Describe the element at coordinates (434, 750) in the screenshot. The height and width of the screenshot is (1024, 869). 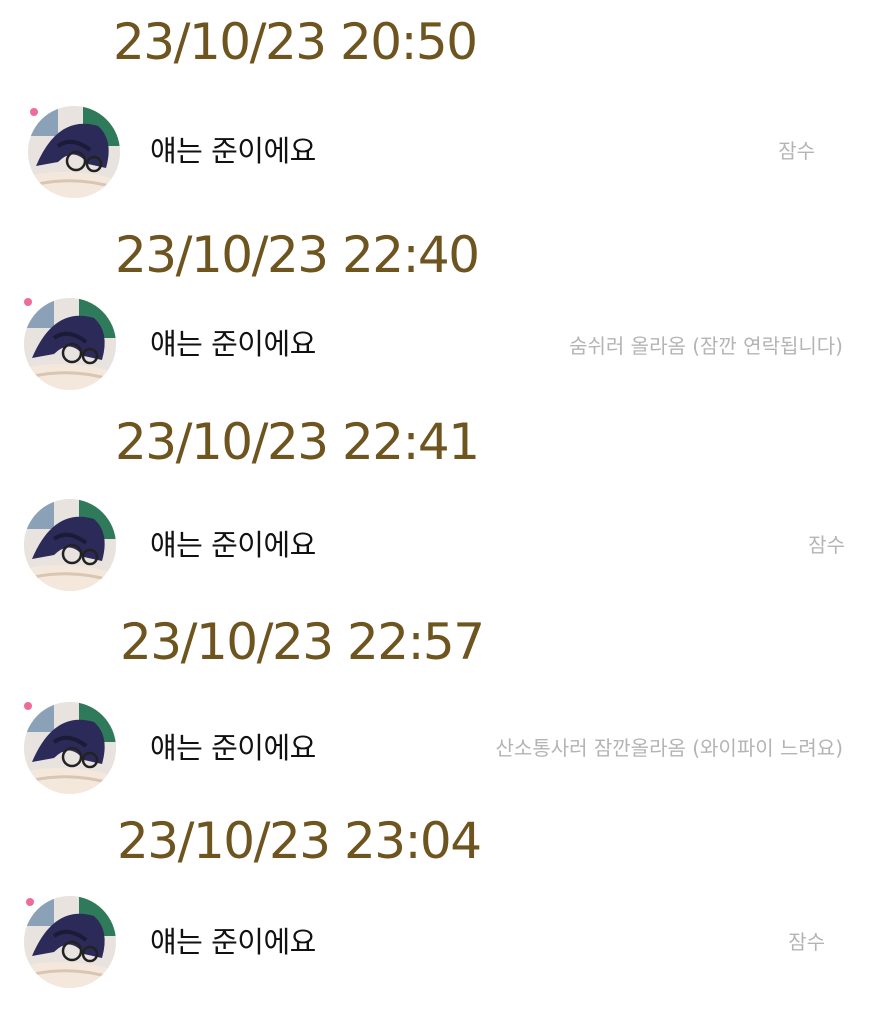
I see `profile-row: 얘는 준이에요 산소통사러 잠깐올라옴 (와이파이 느려요)` at that location.